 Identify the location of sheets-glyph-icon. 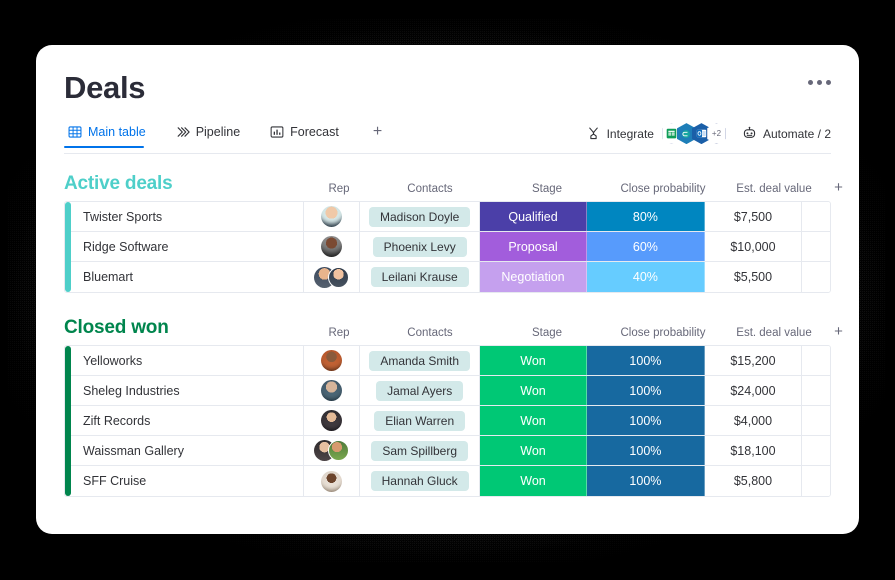
(671, 133).